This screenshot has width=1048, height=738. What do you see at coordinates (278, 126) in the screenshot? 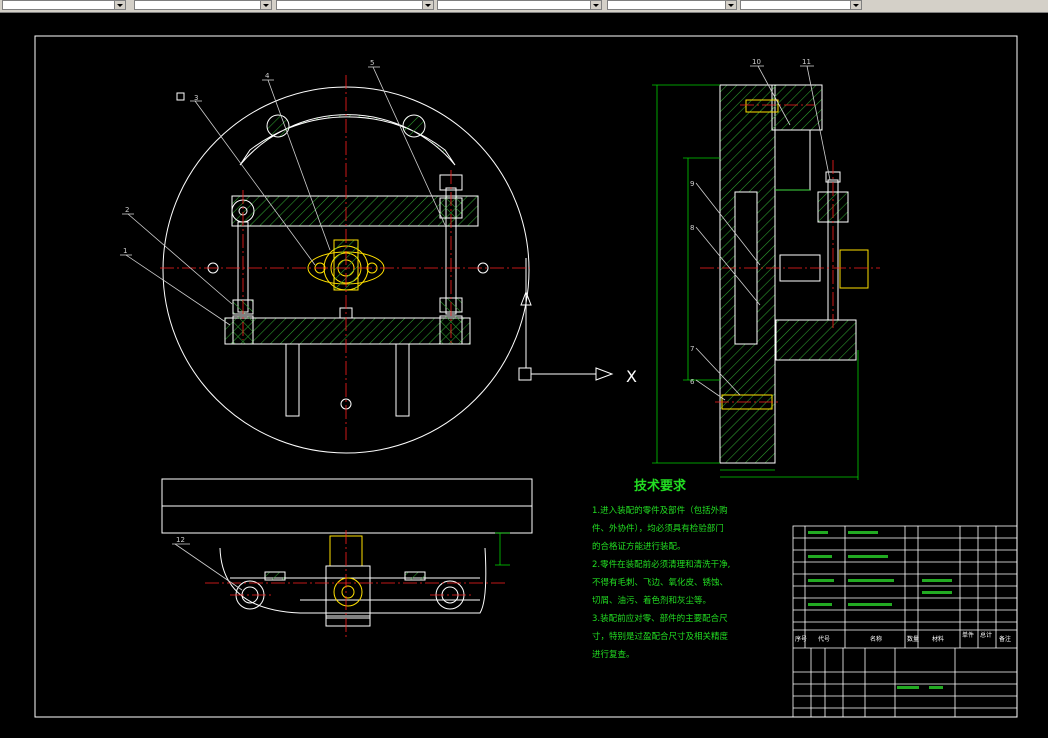
I see `slot-bolt-left` at bounding box center [278, 126].